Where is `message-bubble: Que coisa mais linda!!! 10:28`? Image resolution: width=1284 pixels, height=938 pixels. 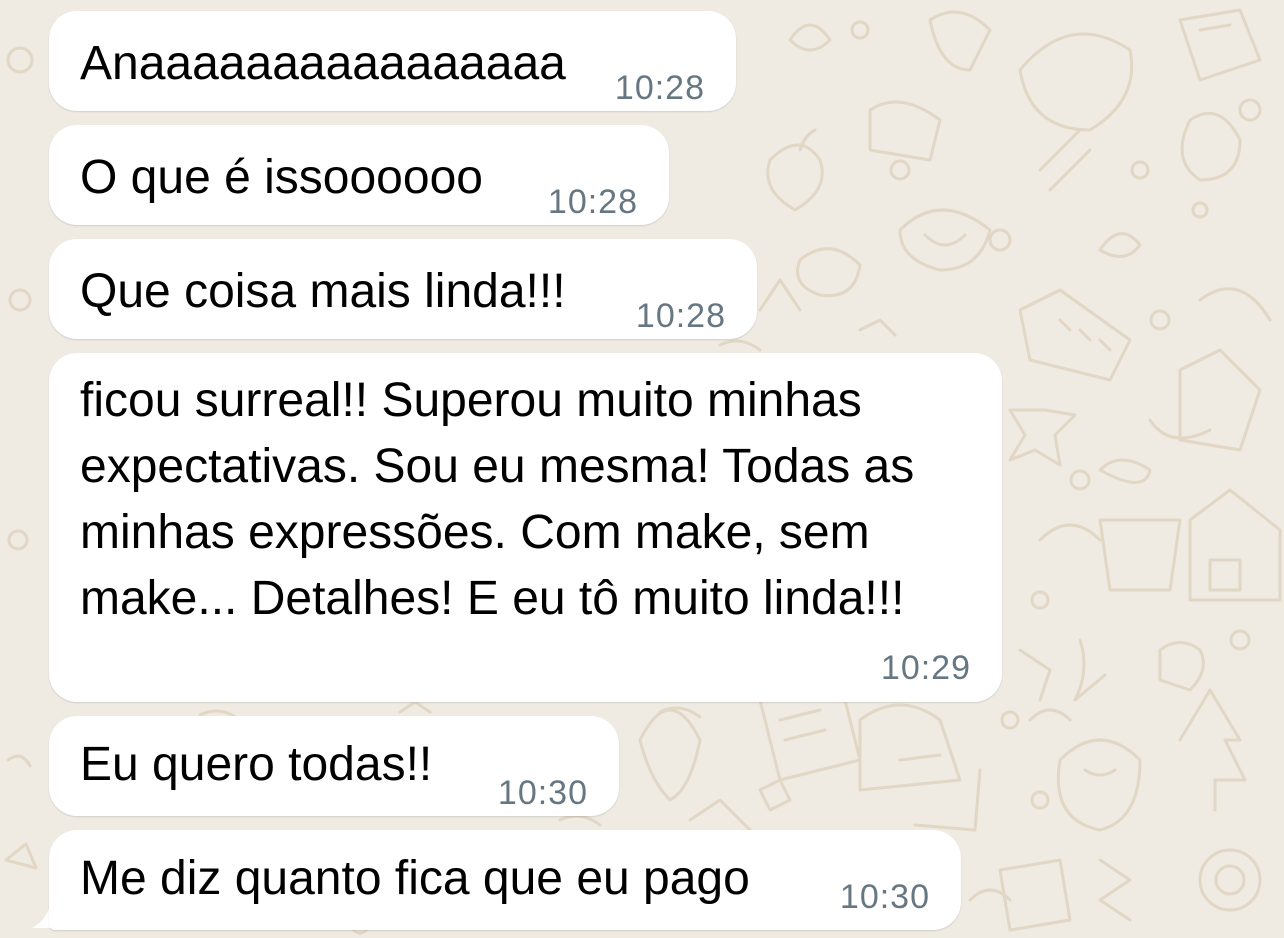 message-bubble: Que coisa mais linda!!! 10:28 is located at coordinates (403, 289).